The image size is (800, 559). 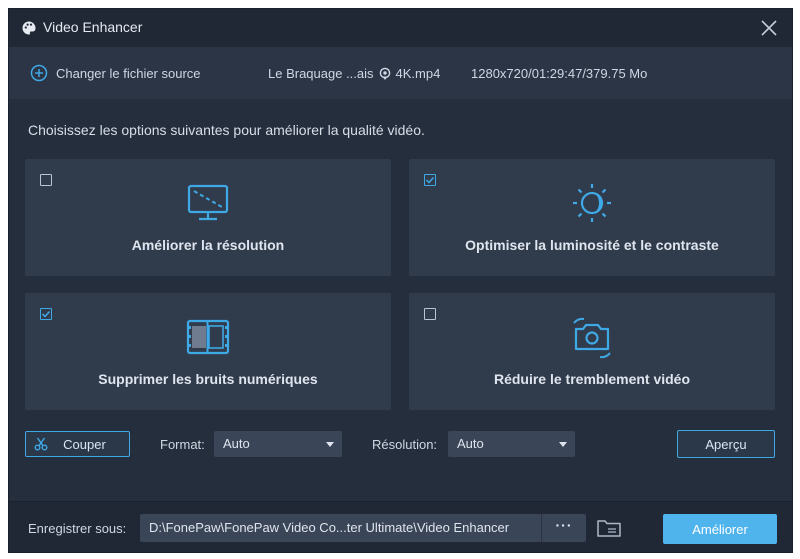 What do you see at coordinates (321, 73) in the screenshot?
I see `file-name-text: Le Braquage ...ais` at bounding box center [321, 73].